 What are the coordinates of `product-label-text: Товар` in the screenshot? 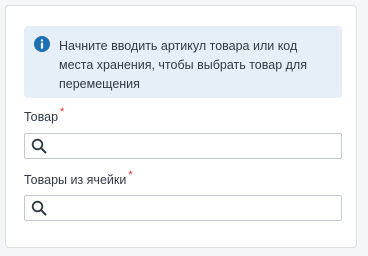 It's located at (41, 117).